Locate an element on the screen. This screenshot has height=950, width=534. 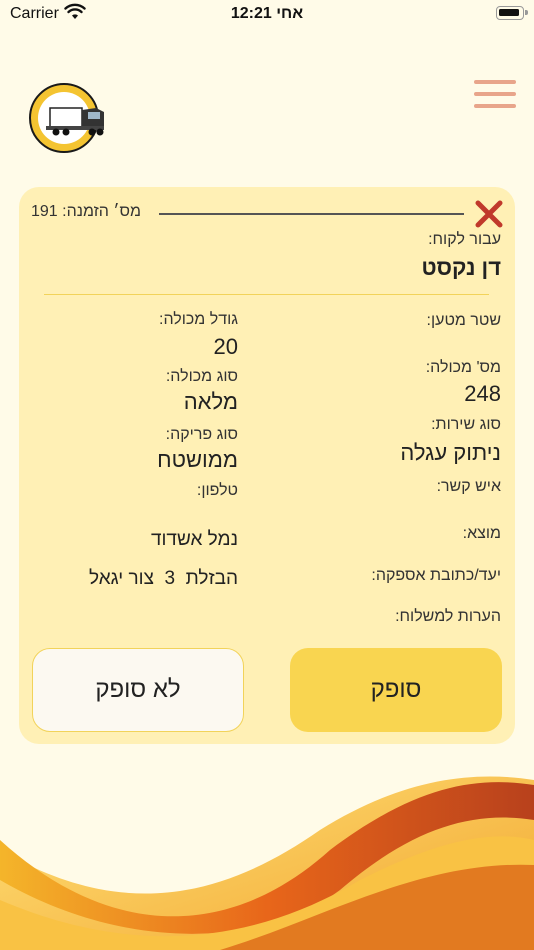
phone-label: טלפון: is located at coordinates (217, 490).